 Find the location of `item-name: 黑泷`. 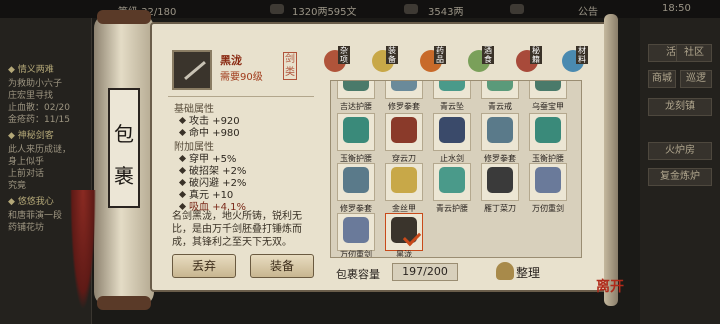

item-name: 黑泷 is located at coordinates (231, 60).